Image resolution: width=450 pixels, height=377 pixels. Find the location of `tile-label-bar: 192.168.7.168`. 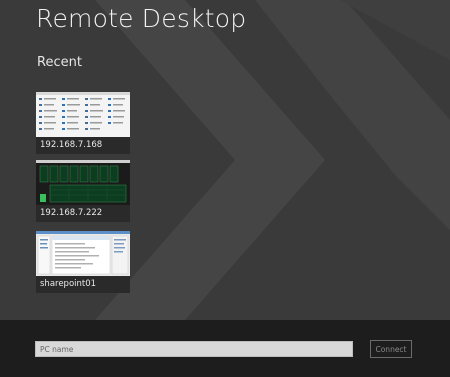

tile-label-bar: 192.168.7.168 is located at coordinates (83, 145).